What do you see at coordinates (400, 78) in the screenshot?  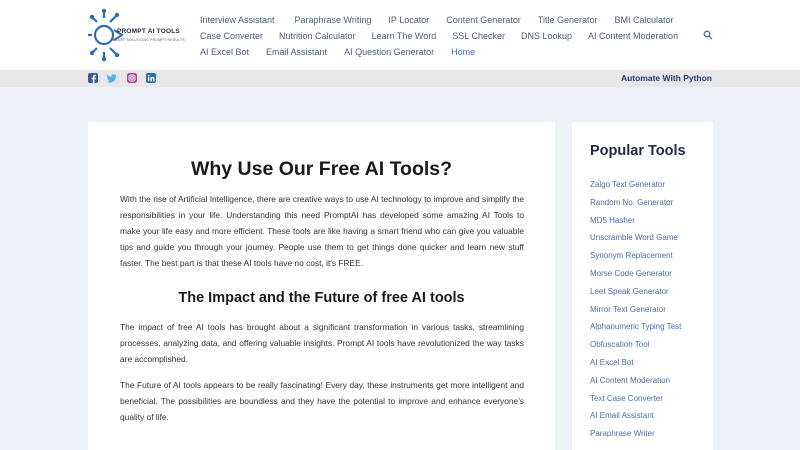 I see `social-bar: Automate With Python` at bounding box center [400, 78].